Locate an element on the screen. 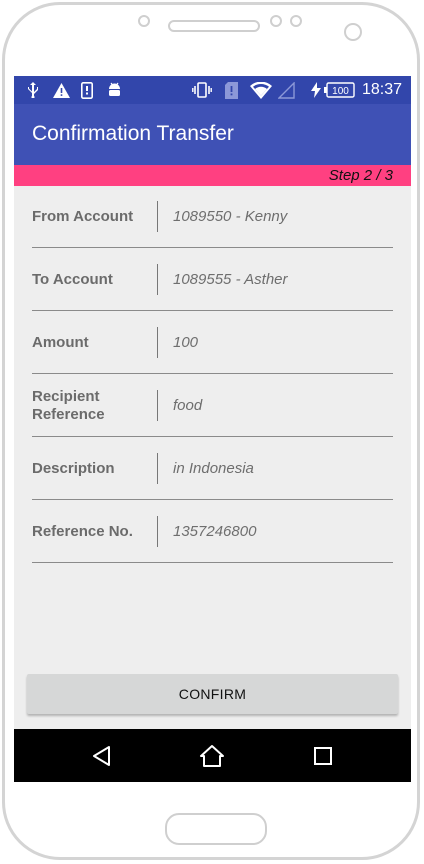 The height and width of the screenshot is (864, 424). usb-icon is located at coordinates (33, 90).